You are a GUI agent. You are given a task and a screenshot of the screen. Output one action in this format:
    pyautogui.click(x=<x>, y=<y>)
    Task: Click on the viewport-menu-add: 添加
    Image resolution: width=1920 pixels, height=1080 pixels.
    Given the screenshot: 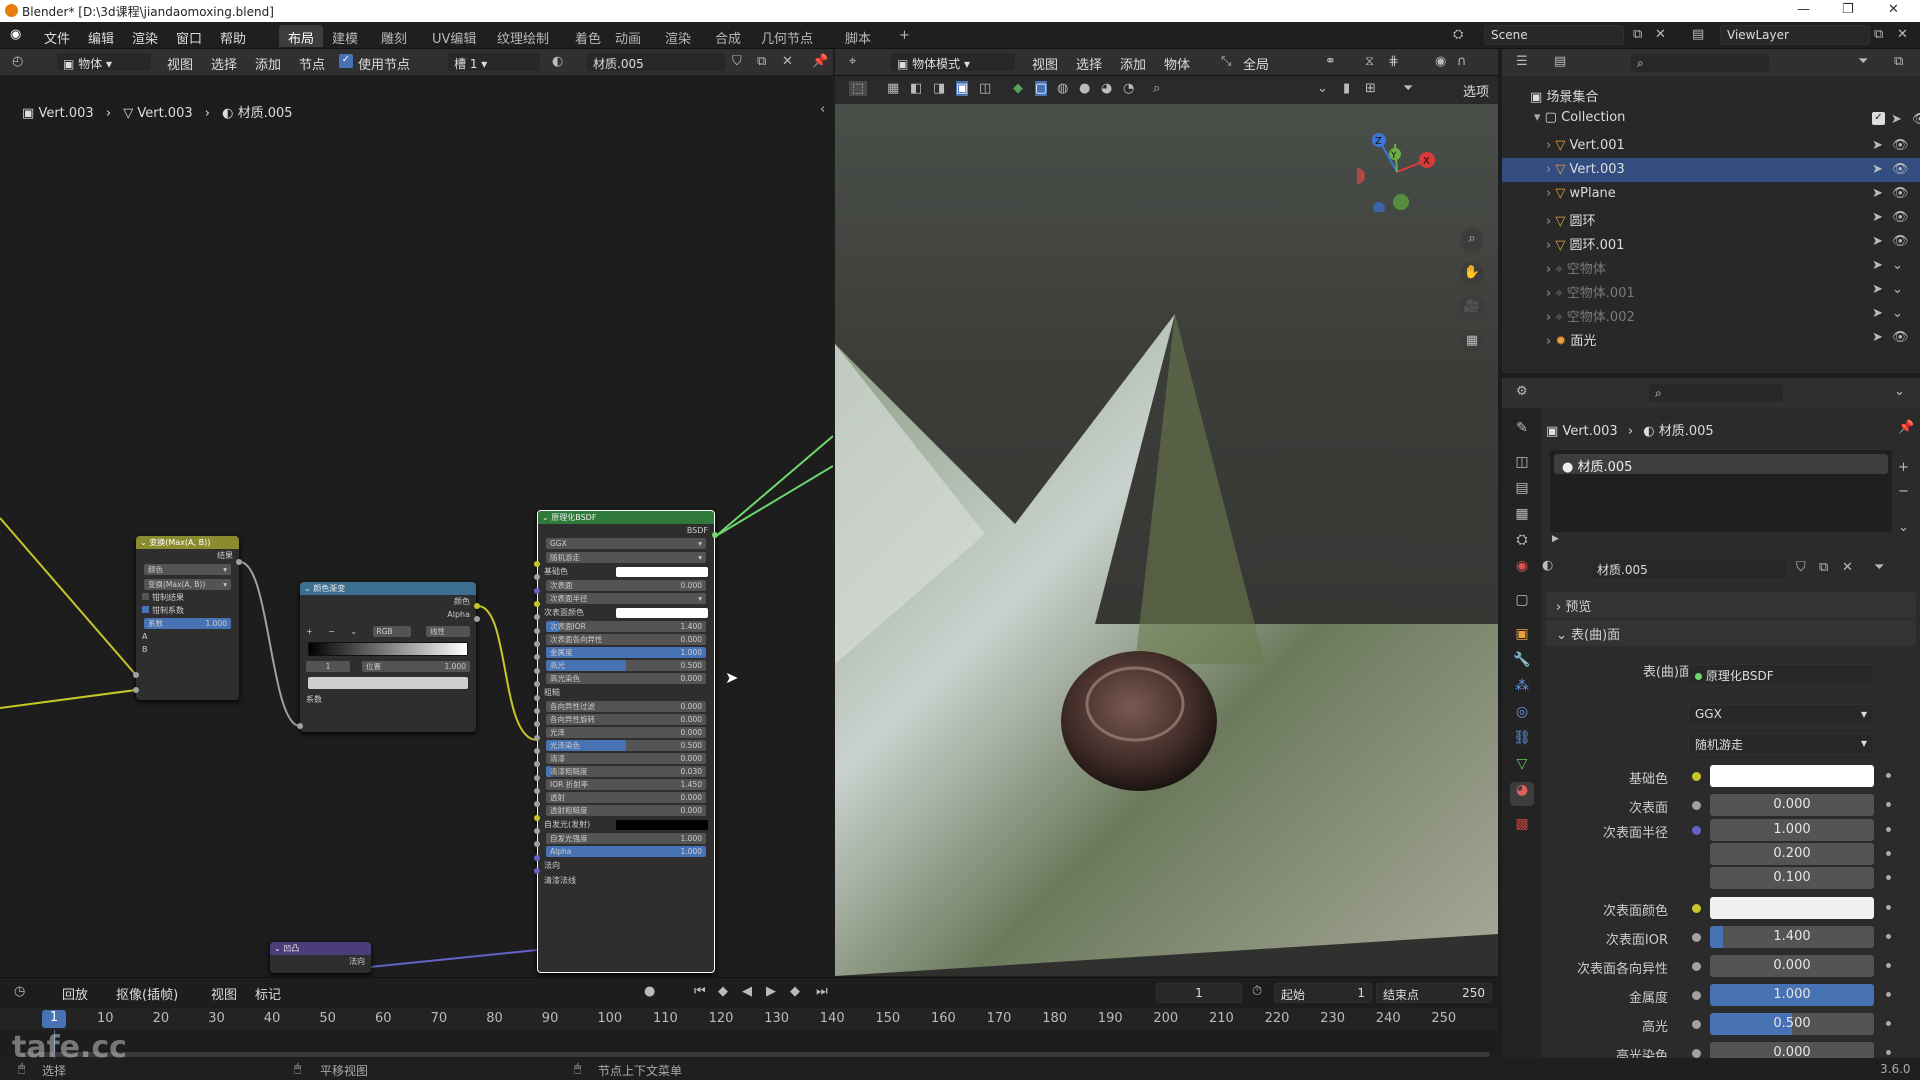 What is the action you would take?
    pyautogui.click(x=1133, y=63)
    